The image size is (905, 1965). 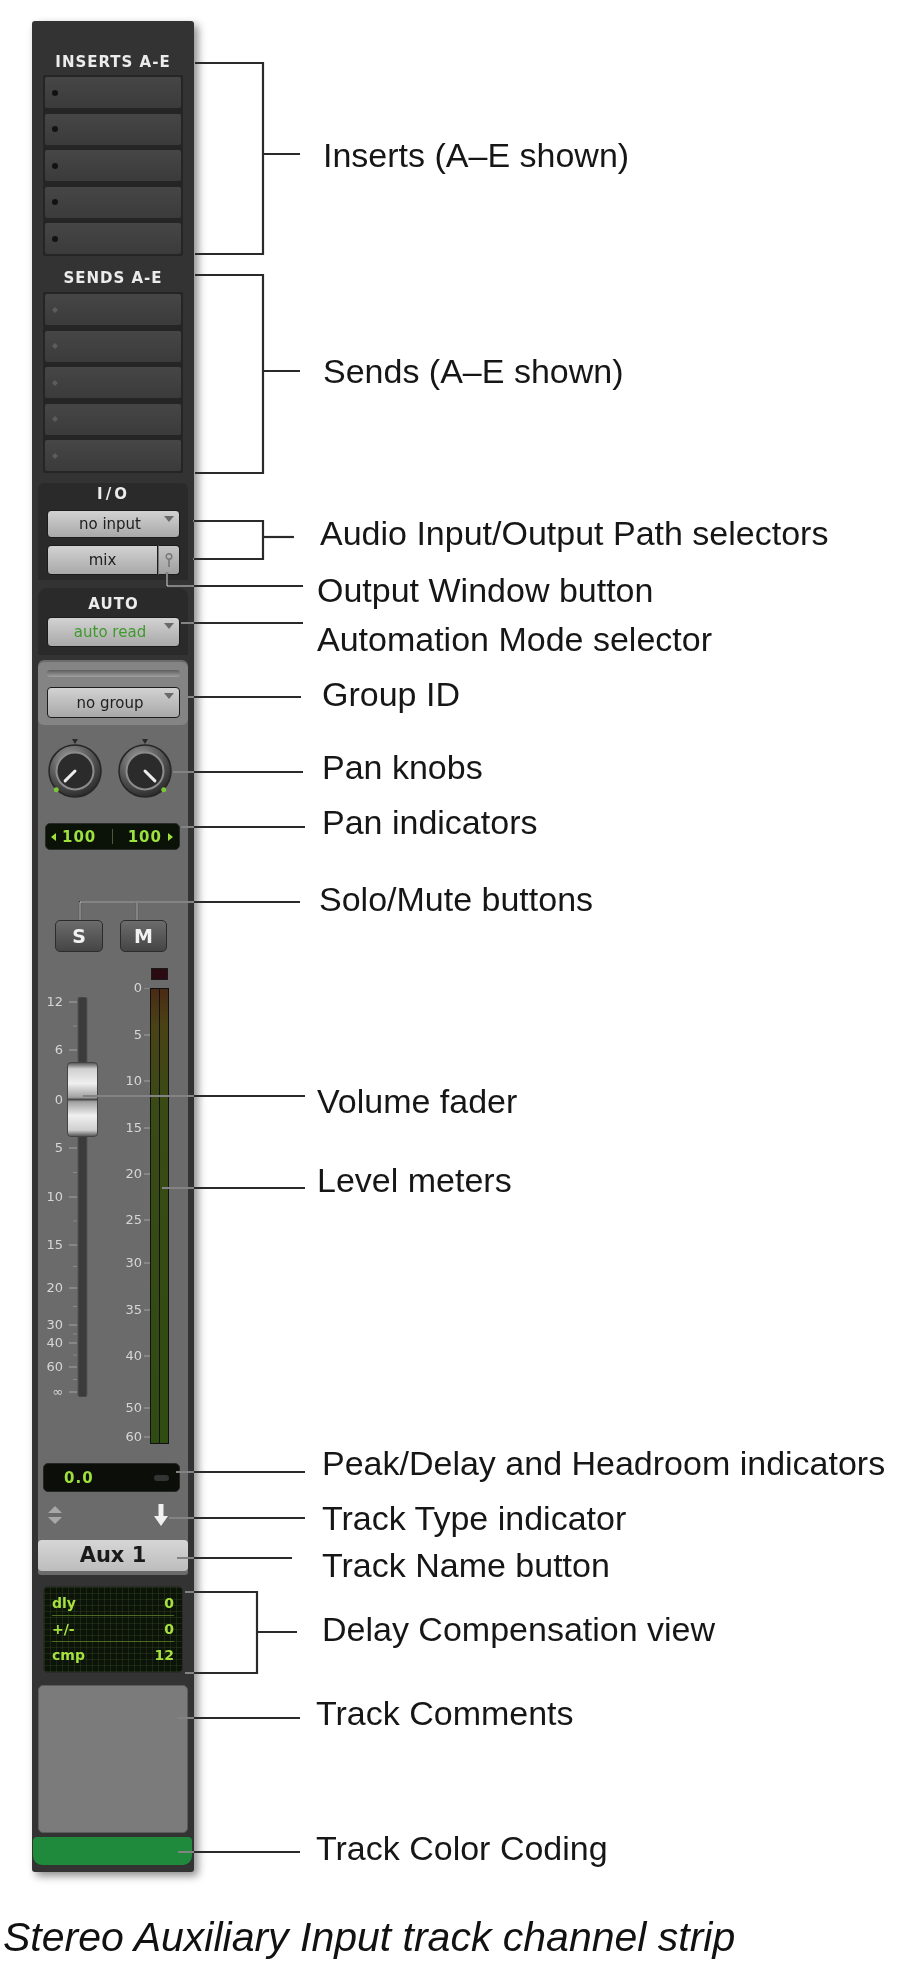 I want to click on headroom-indicator, so click(x=161, y=1477).